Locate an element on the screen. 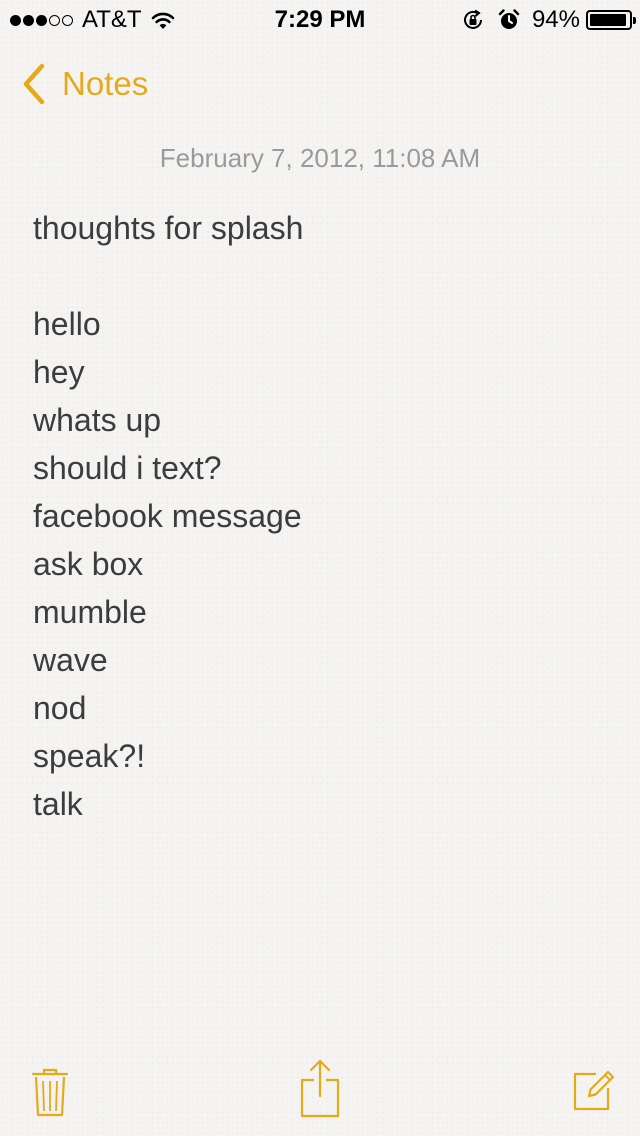 The height and width of the screenshot is (1136, 640). navigation-bar: Notes is located at coordinates (320, 84).